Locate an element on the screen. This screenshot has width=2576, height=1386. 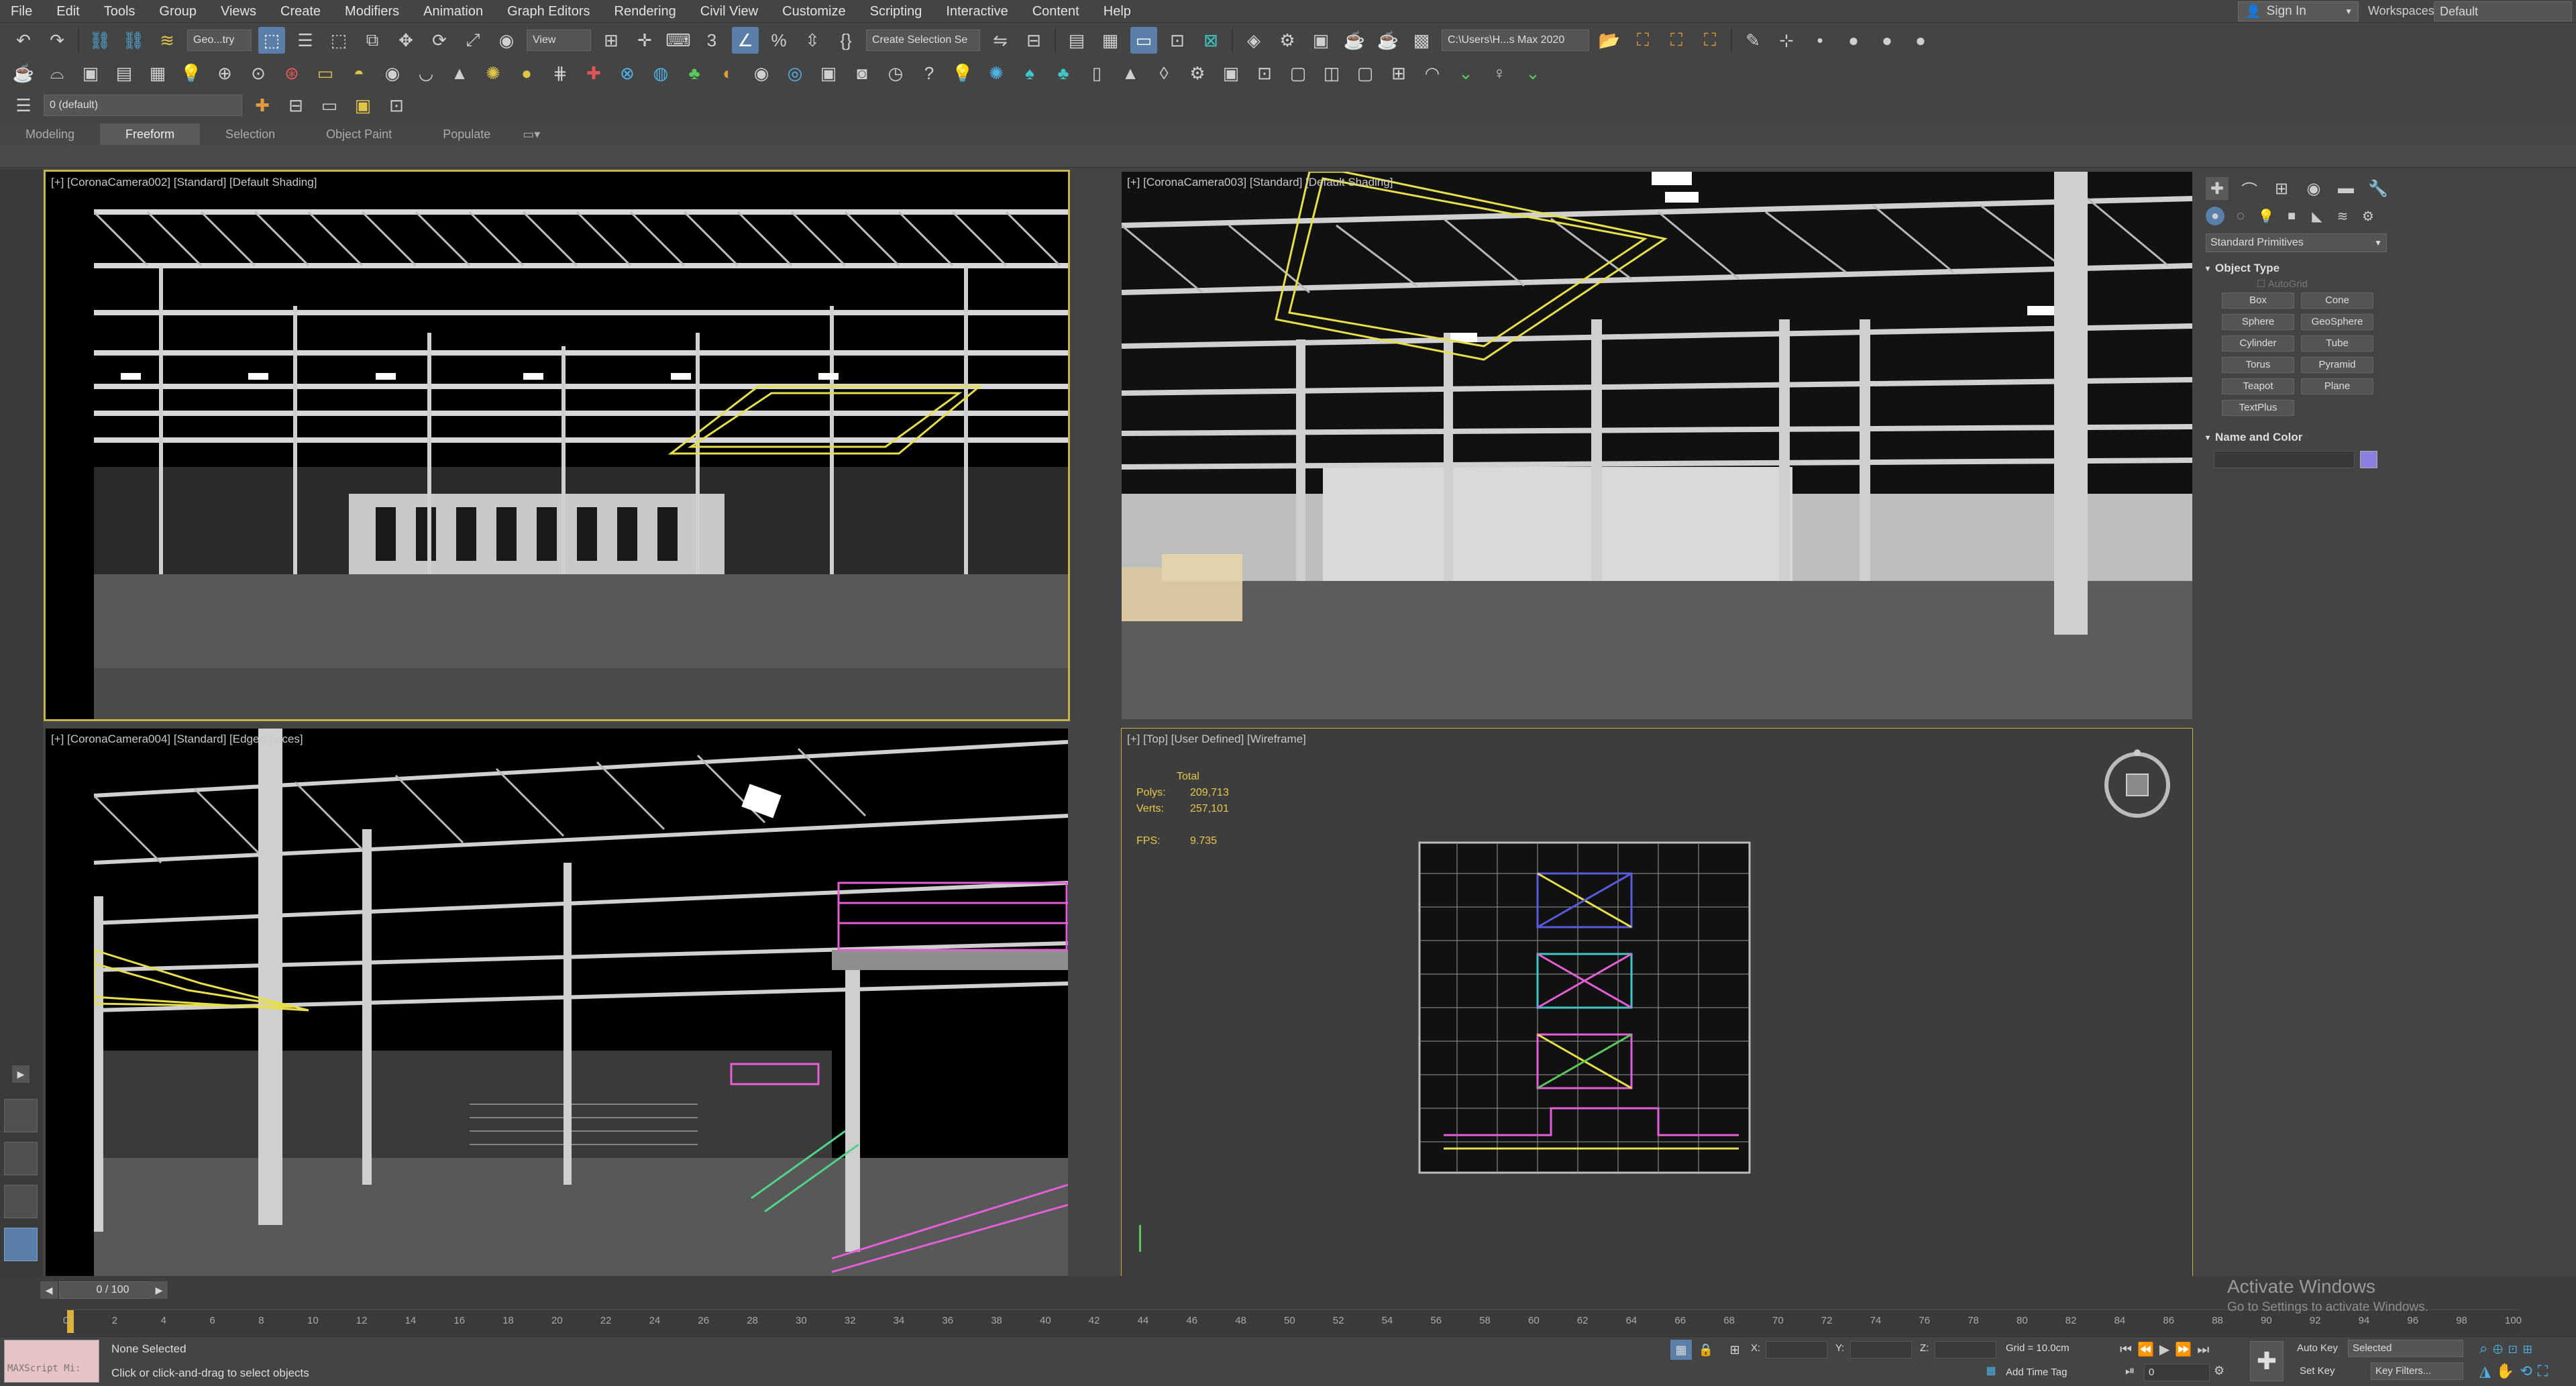
chevron-double-down-icon: ⌄ is located at coordinates (1465, 73).